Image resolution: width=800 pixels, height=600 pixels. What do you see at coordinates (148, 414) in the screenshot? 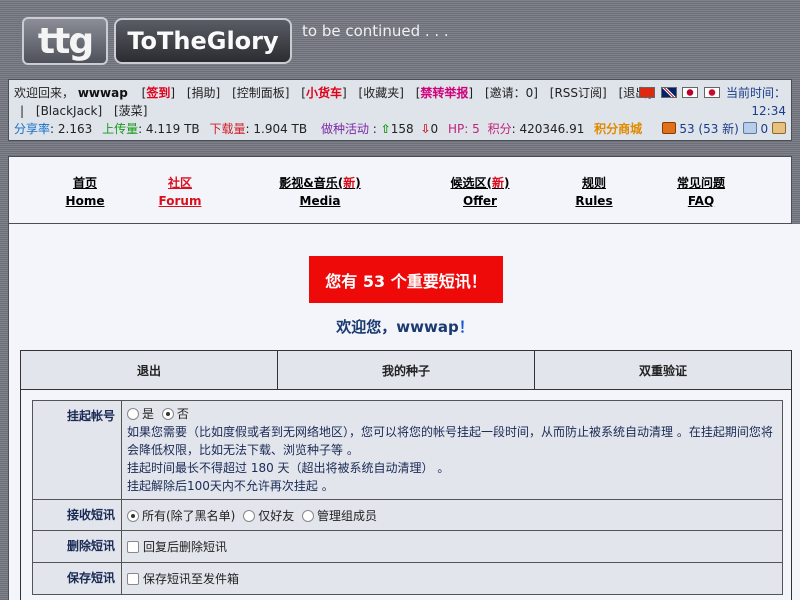
I see `suspend-yes-label: 是` at bounding box center [148, 414].